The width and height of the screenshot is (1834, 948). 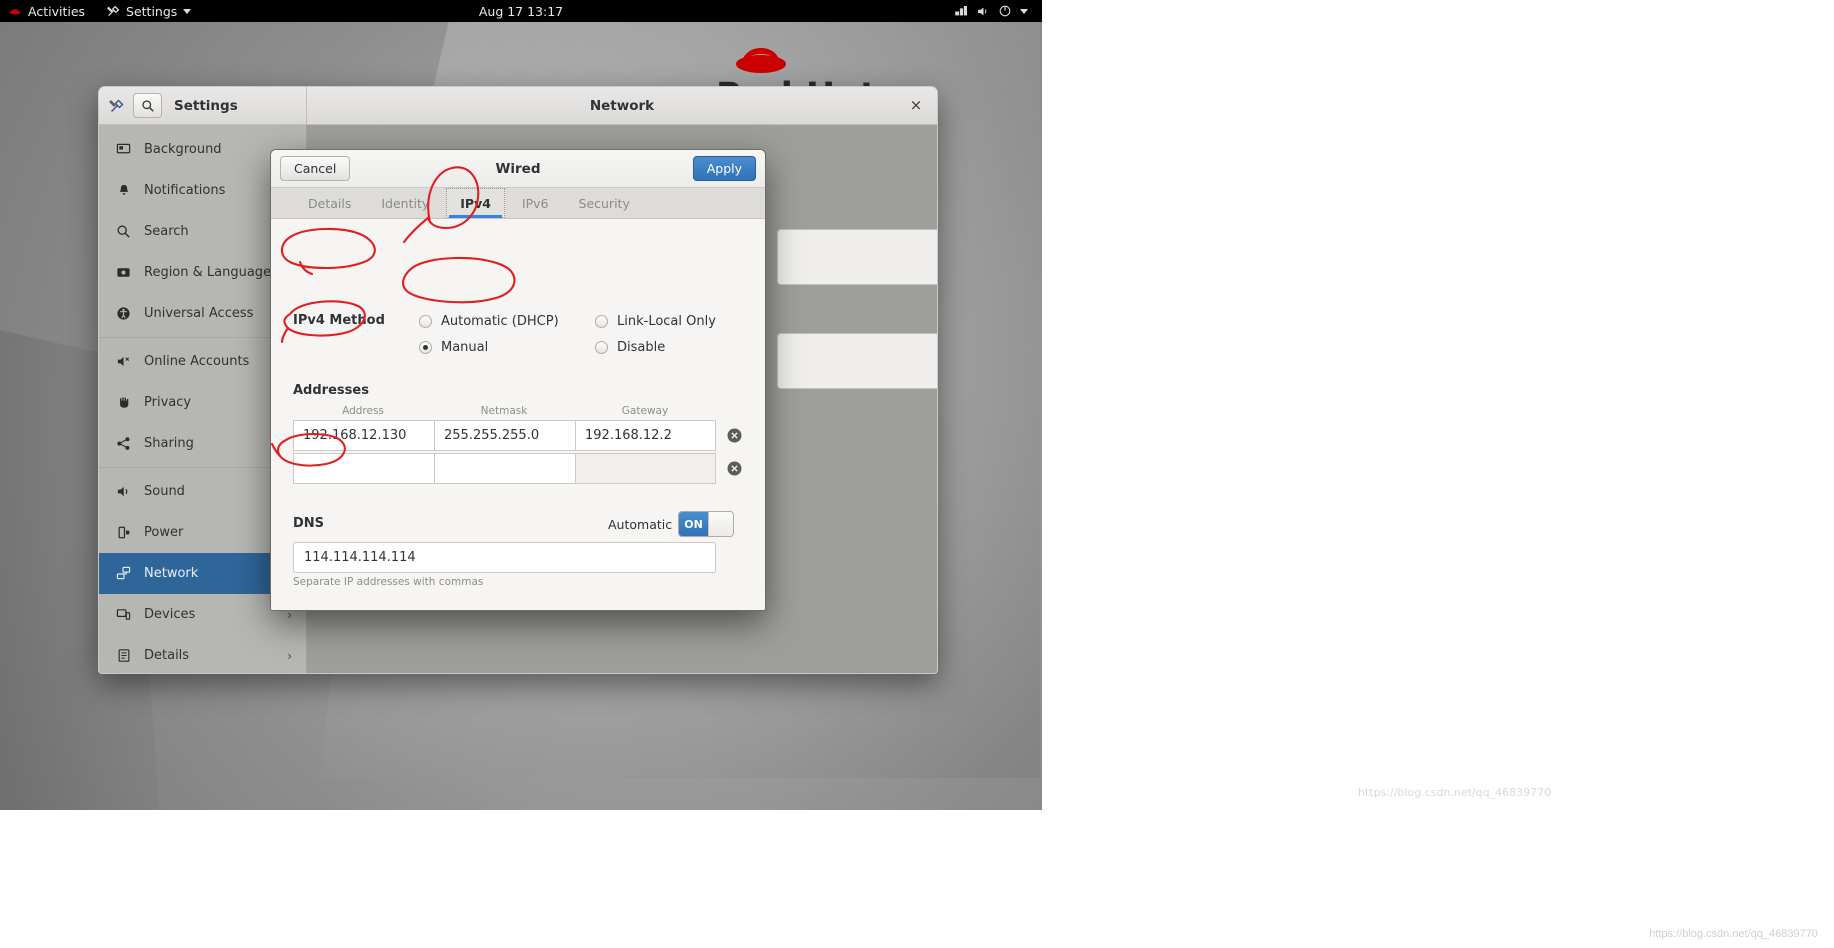 What do you see at coordinates (1024, 11) in the screenshot?
I see `caret-down-icon` at bounding box center [1024, 11].